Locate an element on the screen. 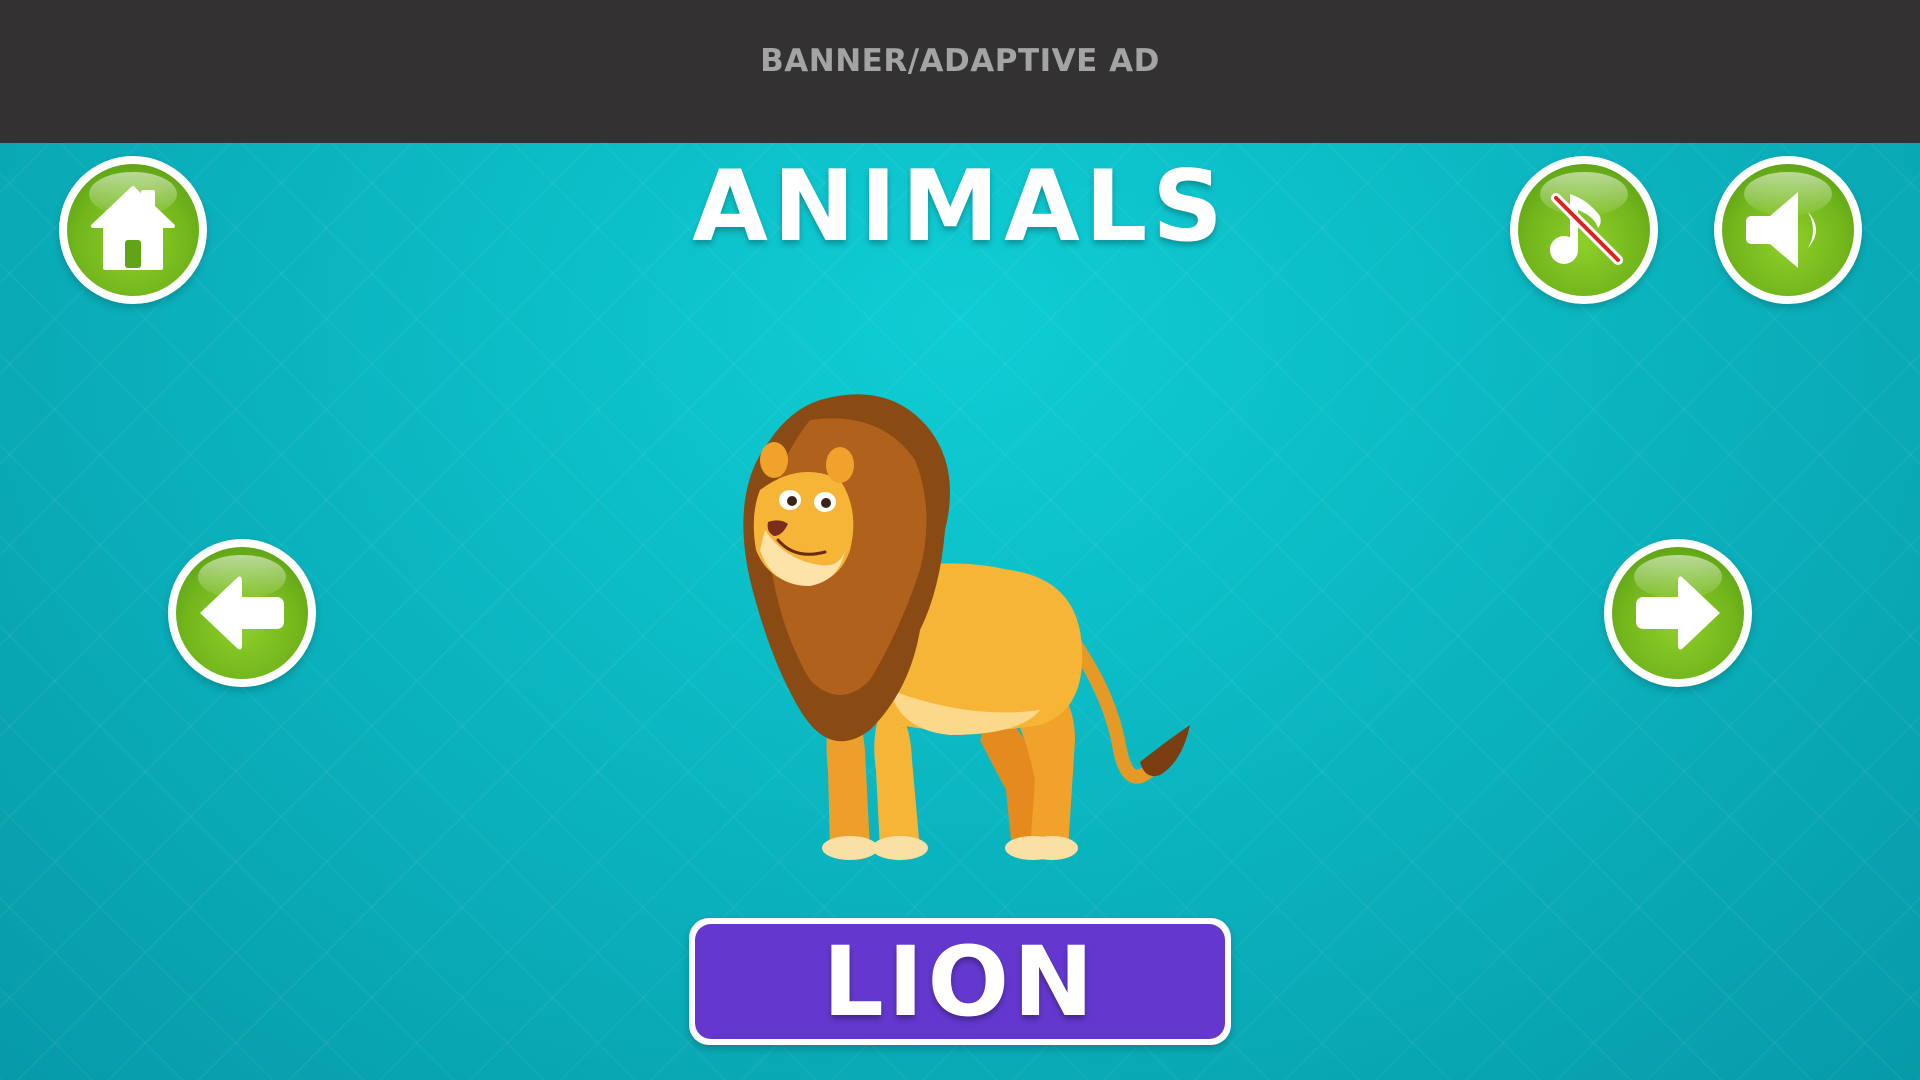 Image resolution: width=1920 pixels, height=1080 pixels. page-title: ANIMALS is located at coordinates (960, 207).